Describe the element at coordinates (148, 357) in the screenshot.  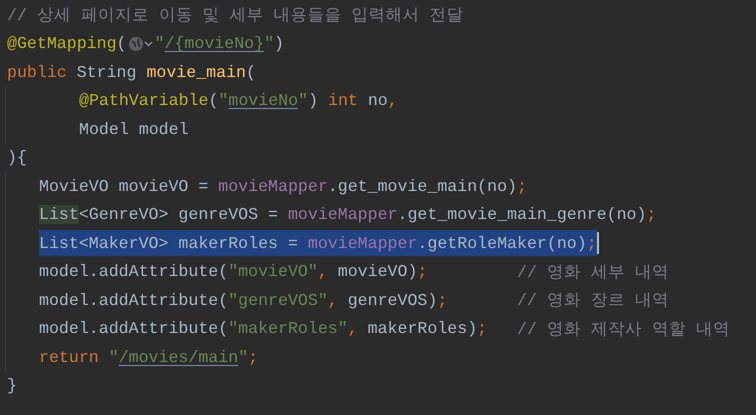
I see `code-line: return "/movies/main";` at that location.